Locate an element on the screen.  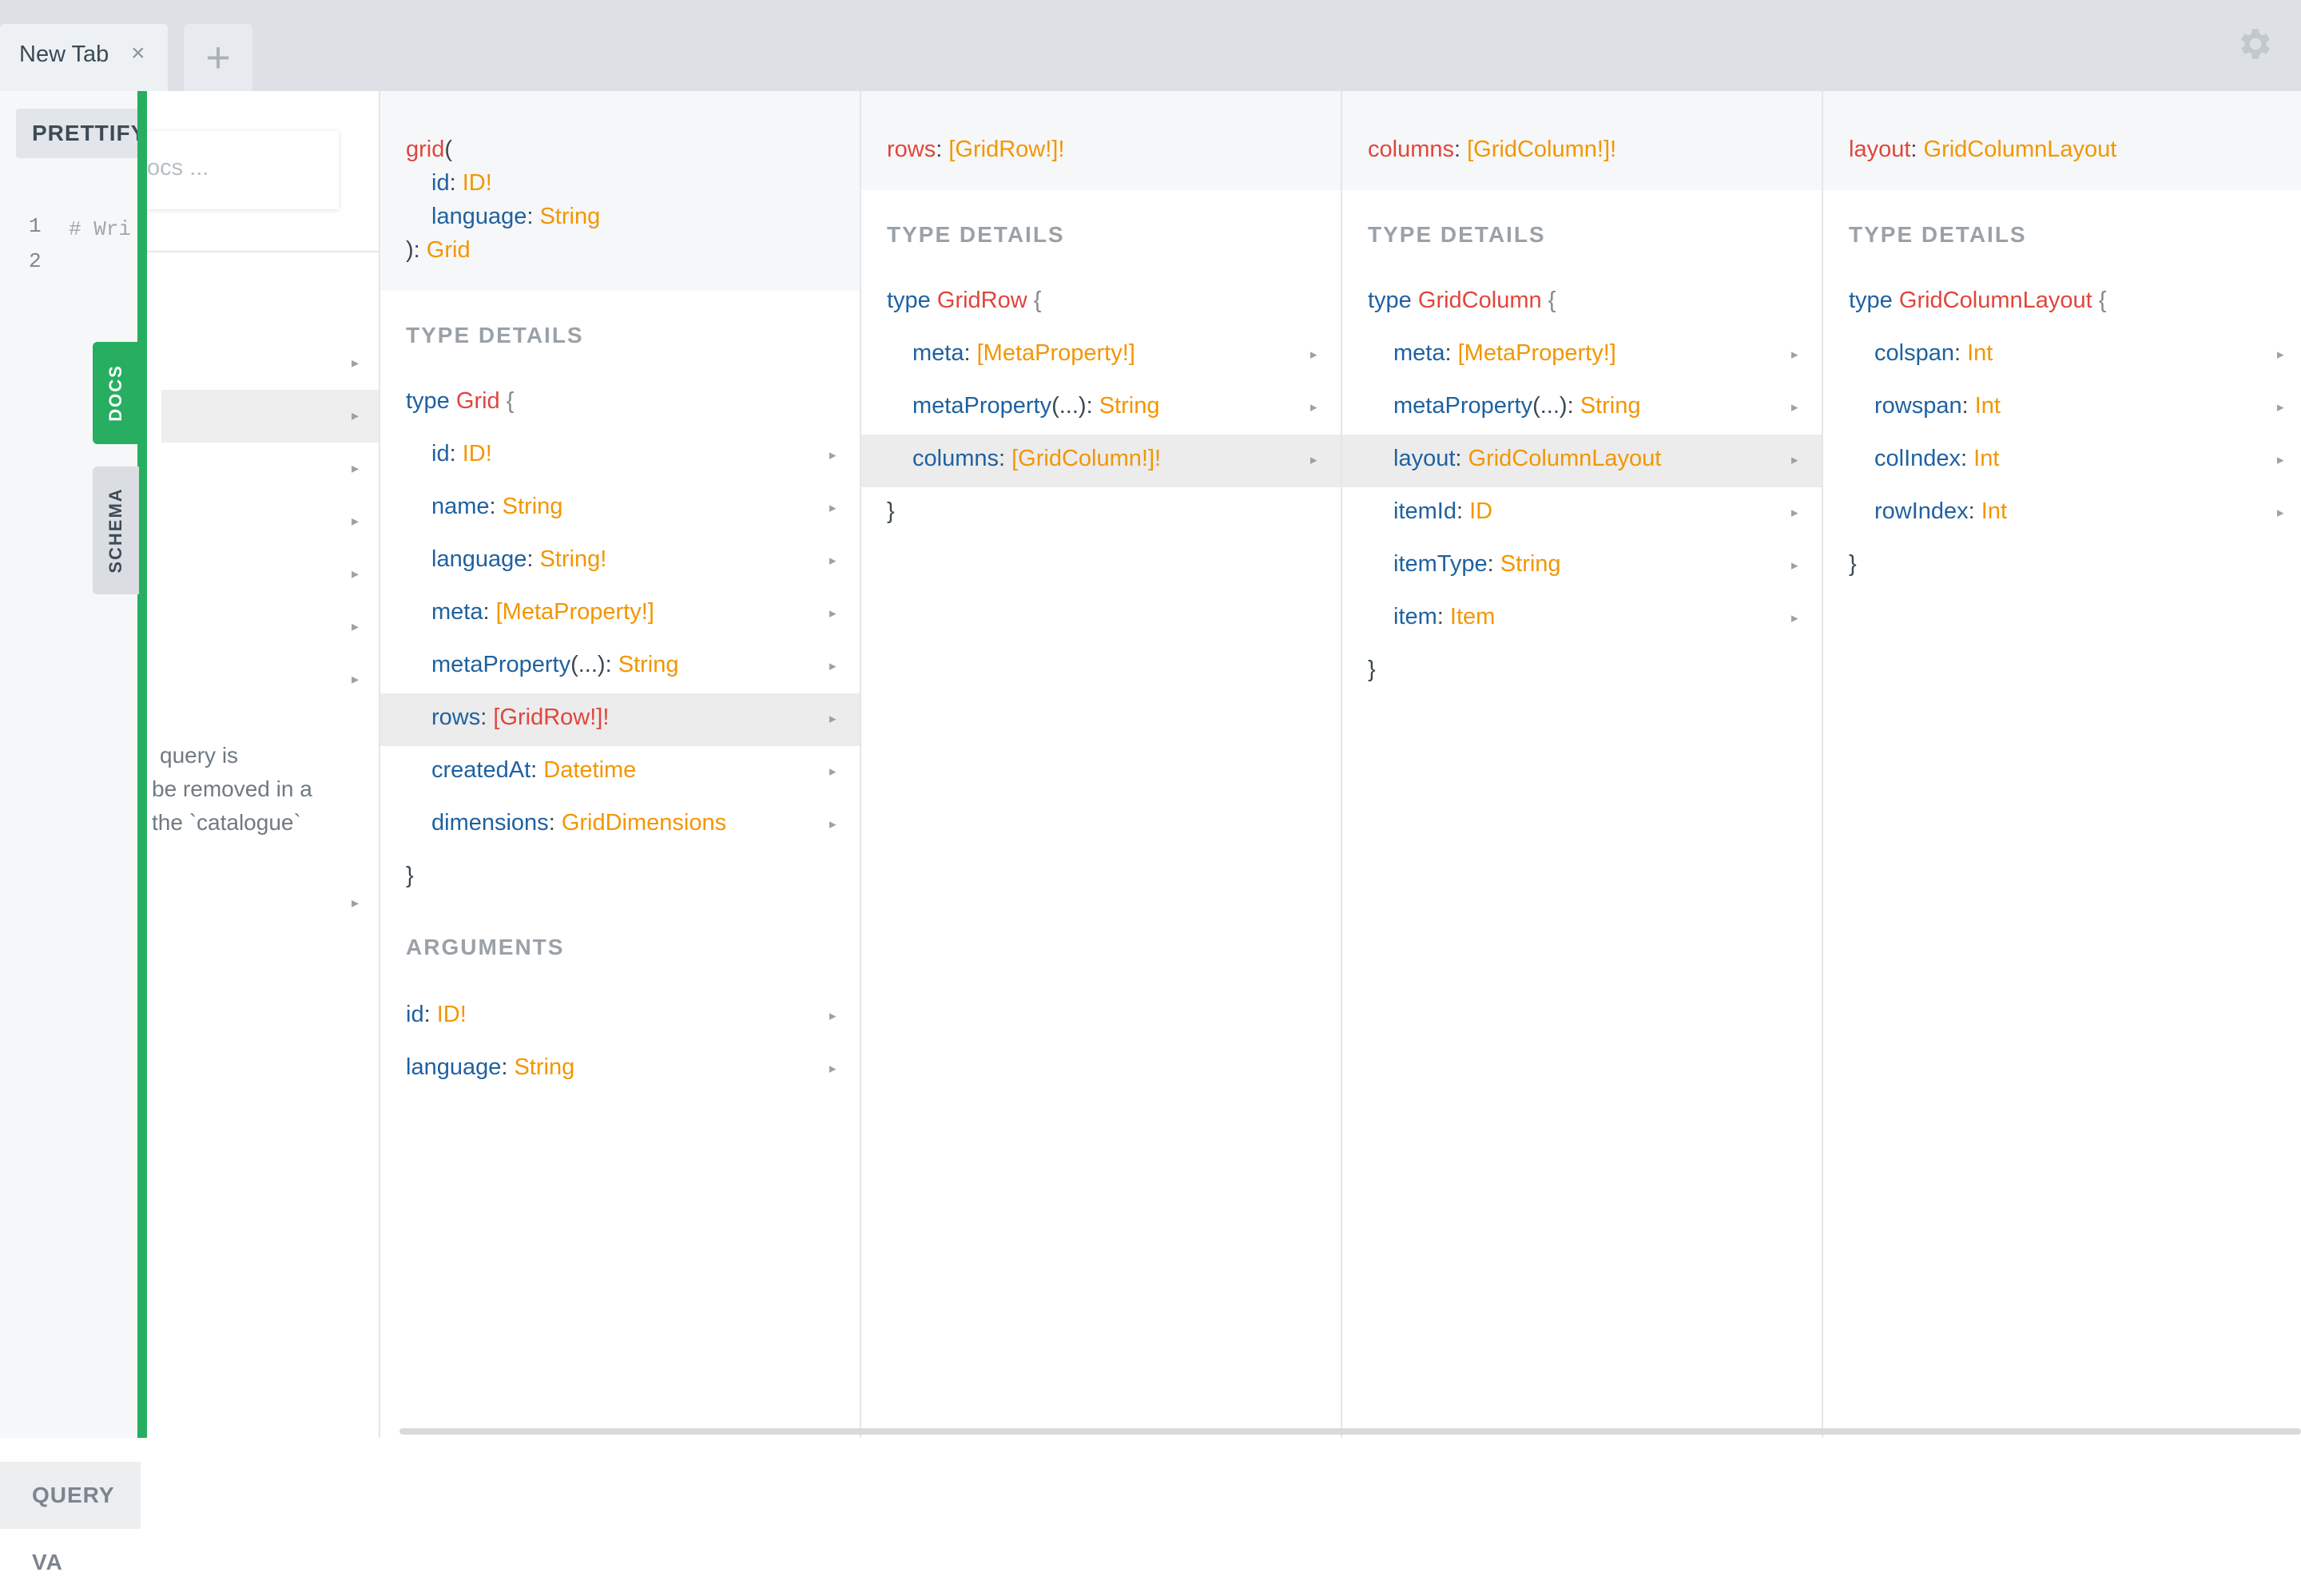
section-title: TYPE DETAILS is located at coordinates (1457, 234).